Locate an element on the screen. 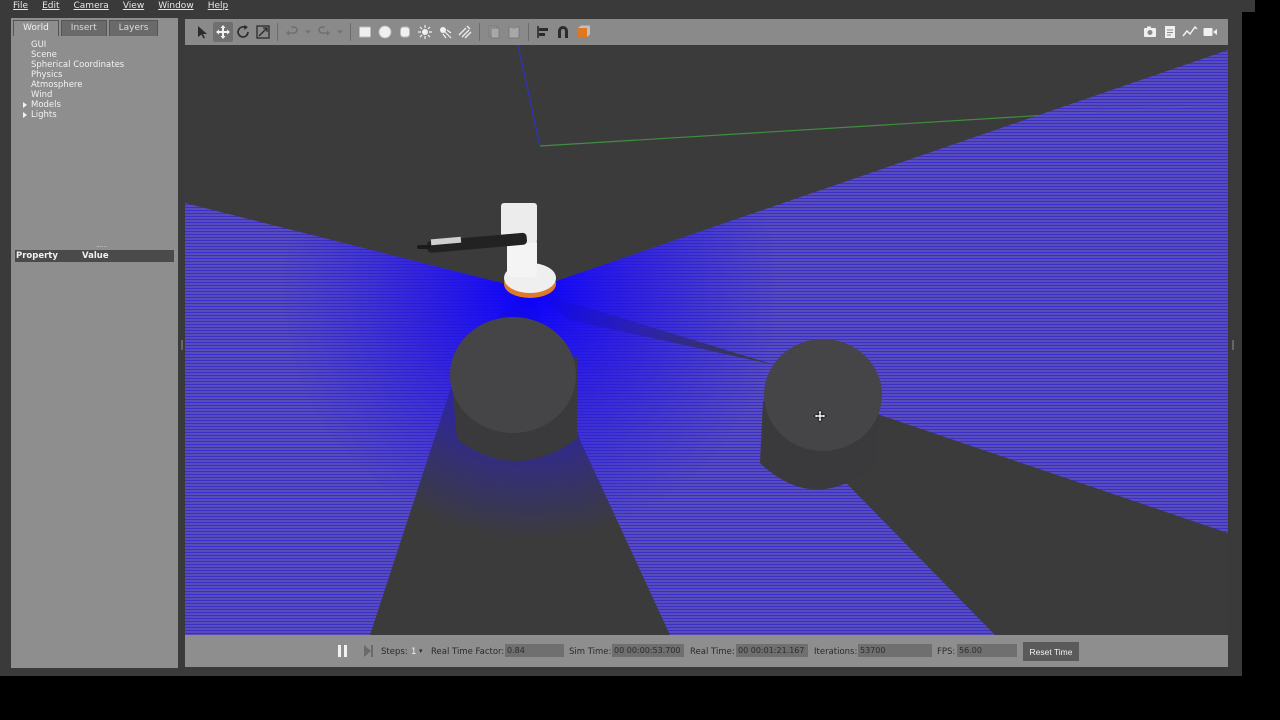 The width and height of the screenshot is (1280, 720). menu-view: View is located at coordinates (133, 6).